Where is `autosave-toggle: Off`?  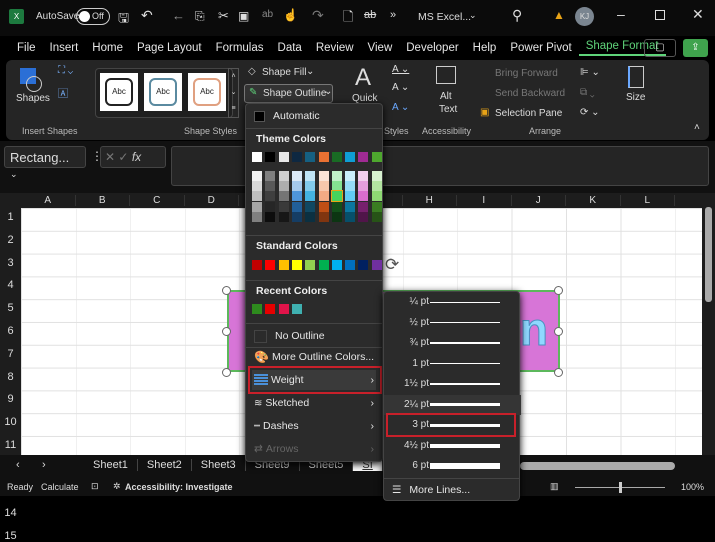
autosave-toggle: Off is located at coordinates (93, 16).